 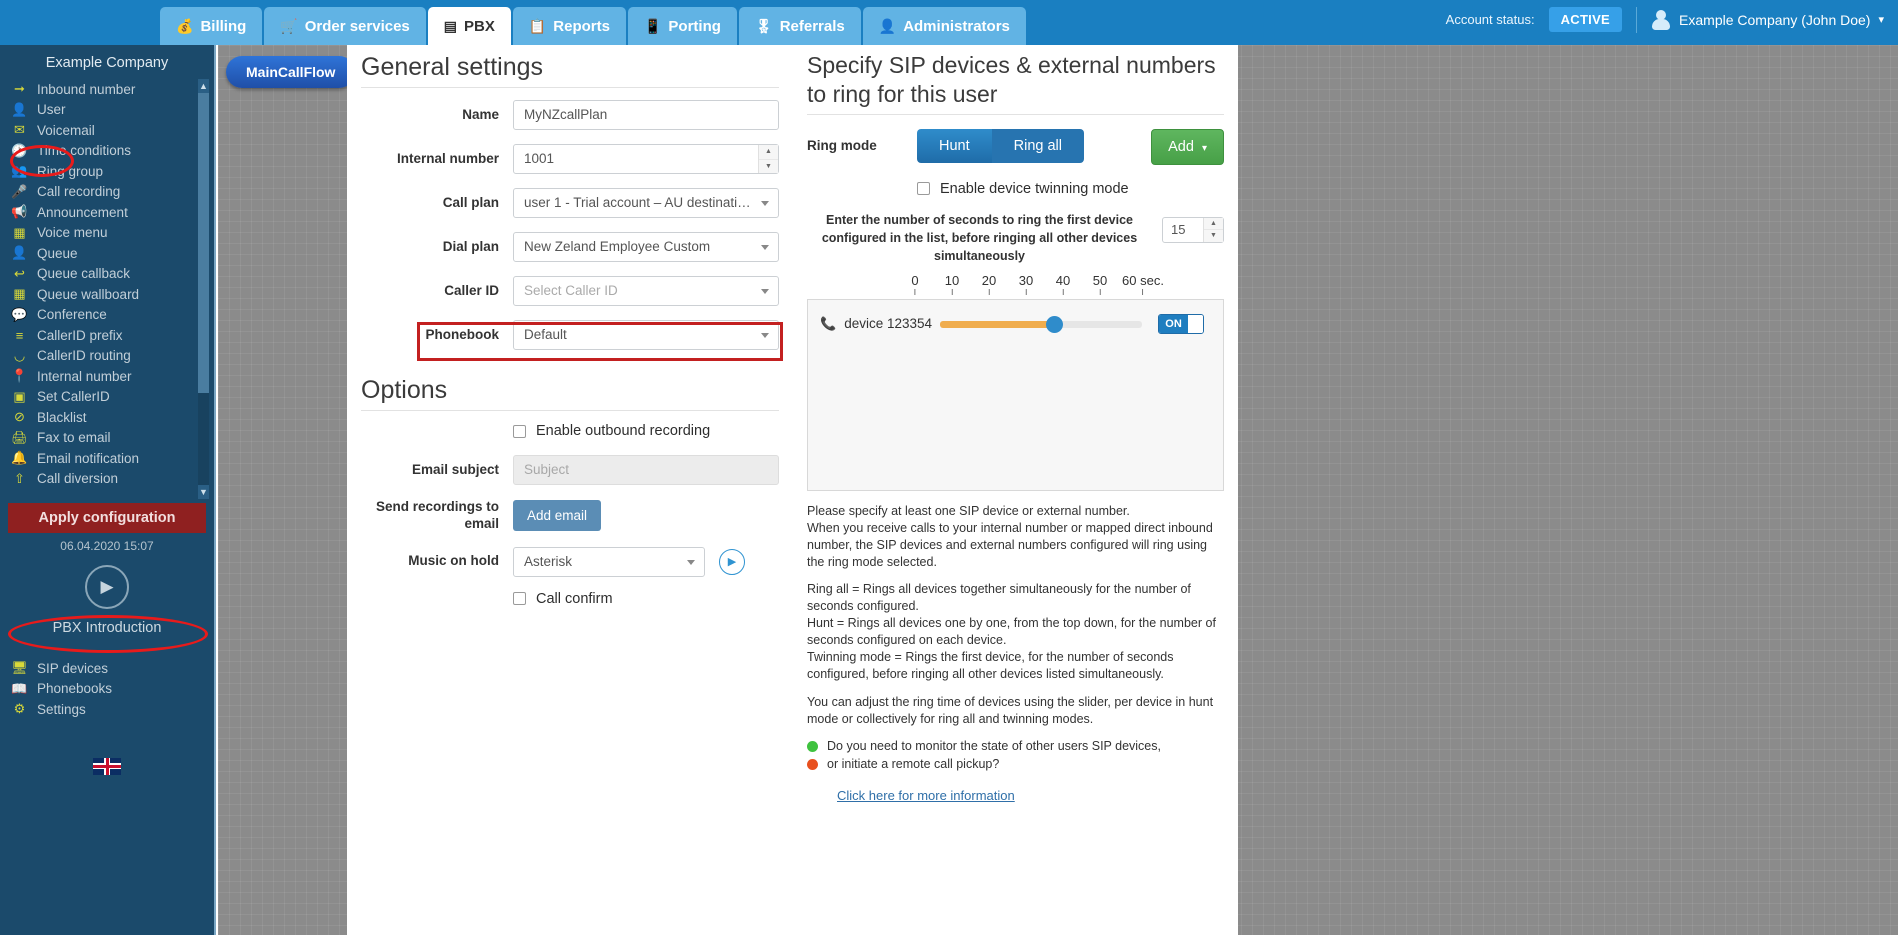 What do you see at coordinates (989, 291) in the screenshot?
I see `tick-mark` at bounding box center [989, 291].